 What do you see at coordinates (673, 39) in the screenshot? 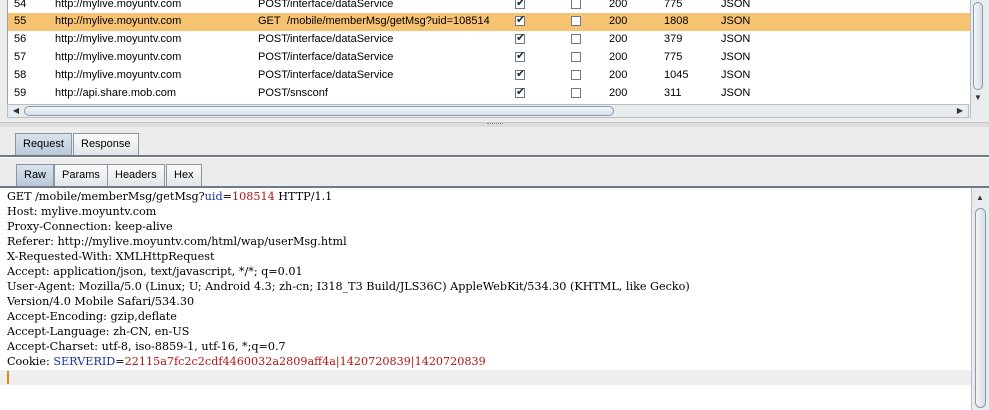
I see `row-length: 379` at bounding box center [673, 39].